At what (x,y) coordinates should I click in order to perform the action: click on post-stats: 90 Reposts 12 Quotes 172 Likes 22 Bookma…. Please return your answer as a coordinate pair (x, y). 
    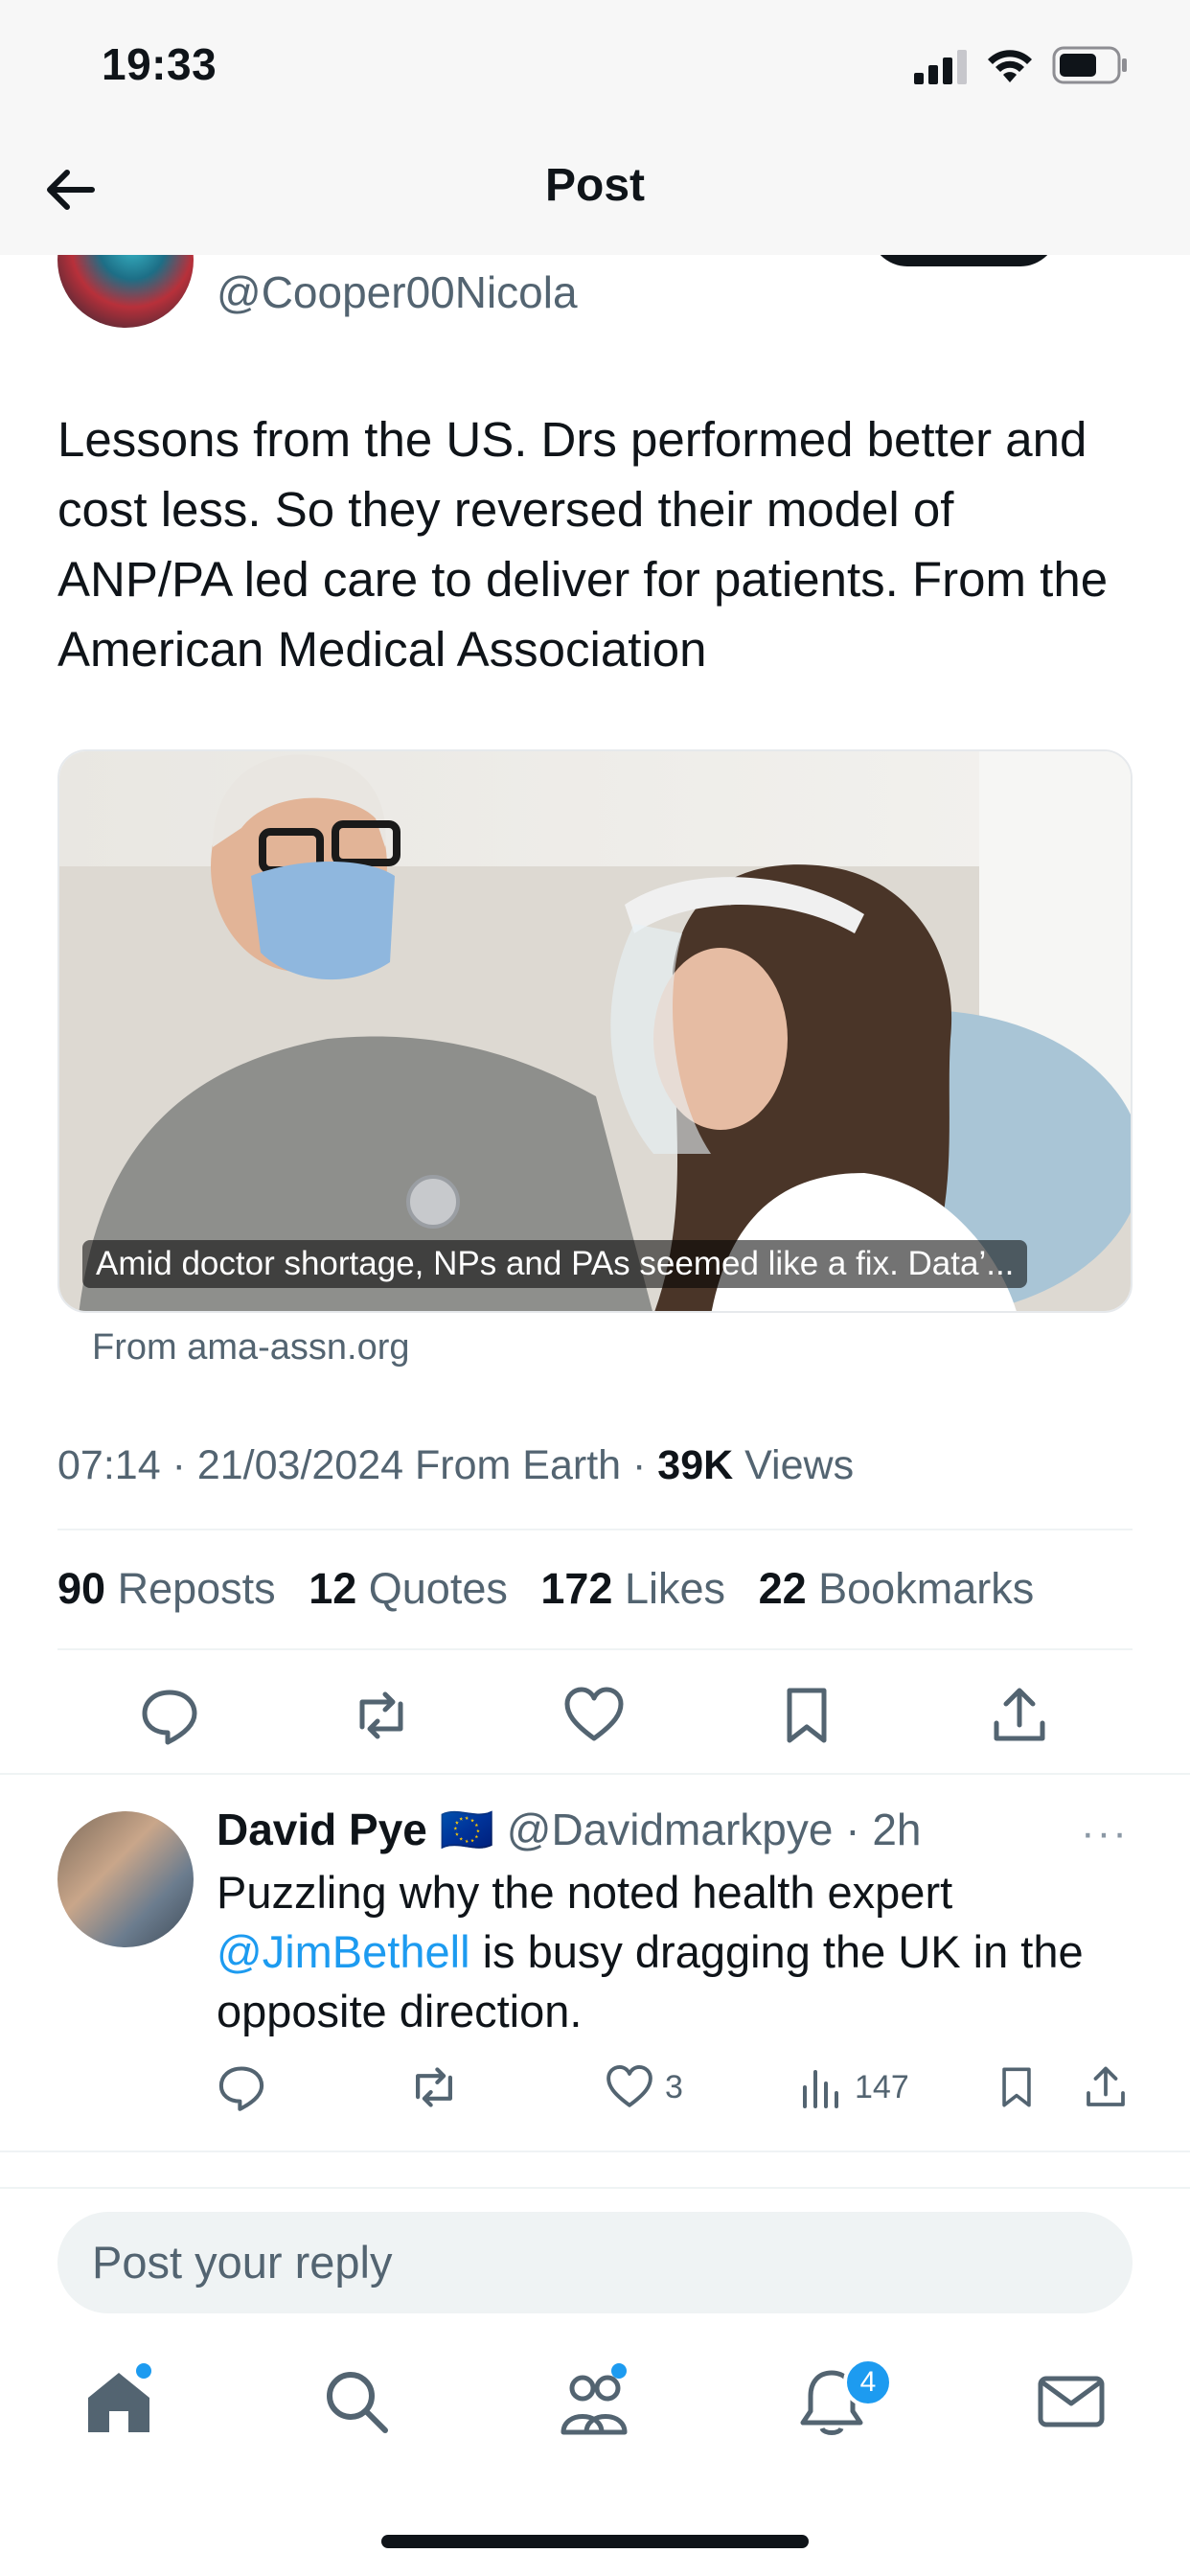
    Looking at the image, I should click on (556, 1589).